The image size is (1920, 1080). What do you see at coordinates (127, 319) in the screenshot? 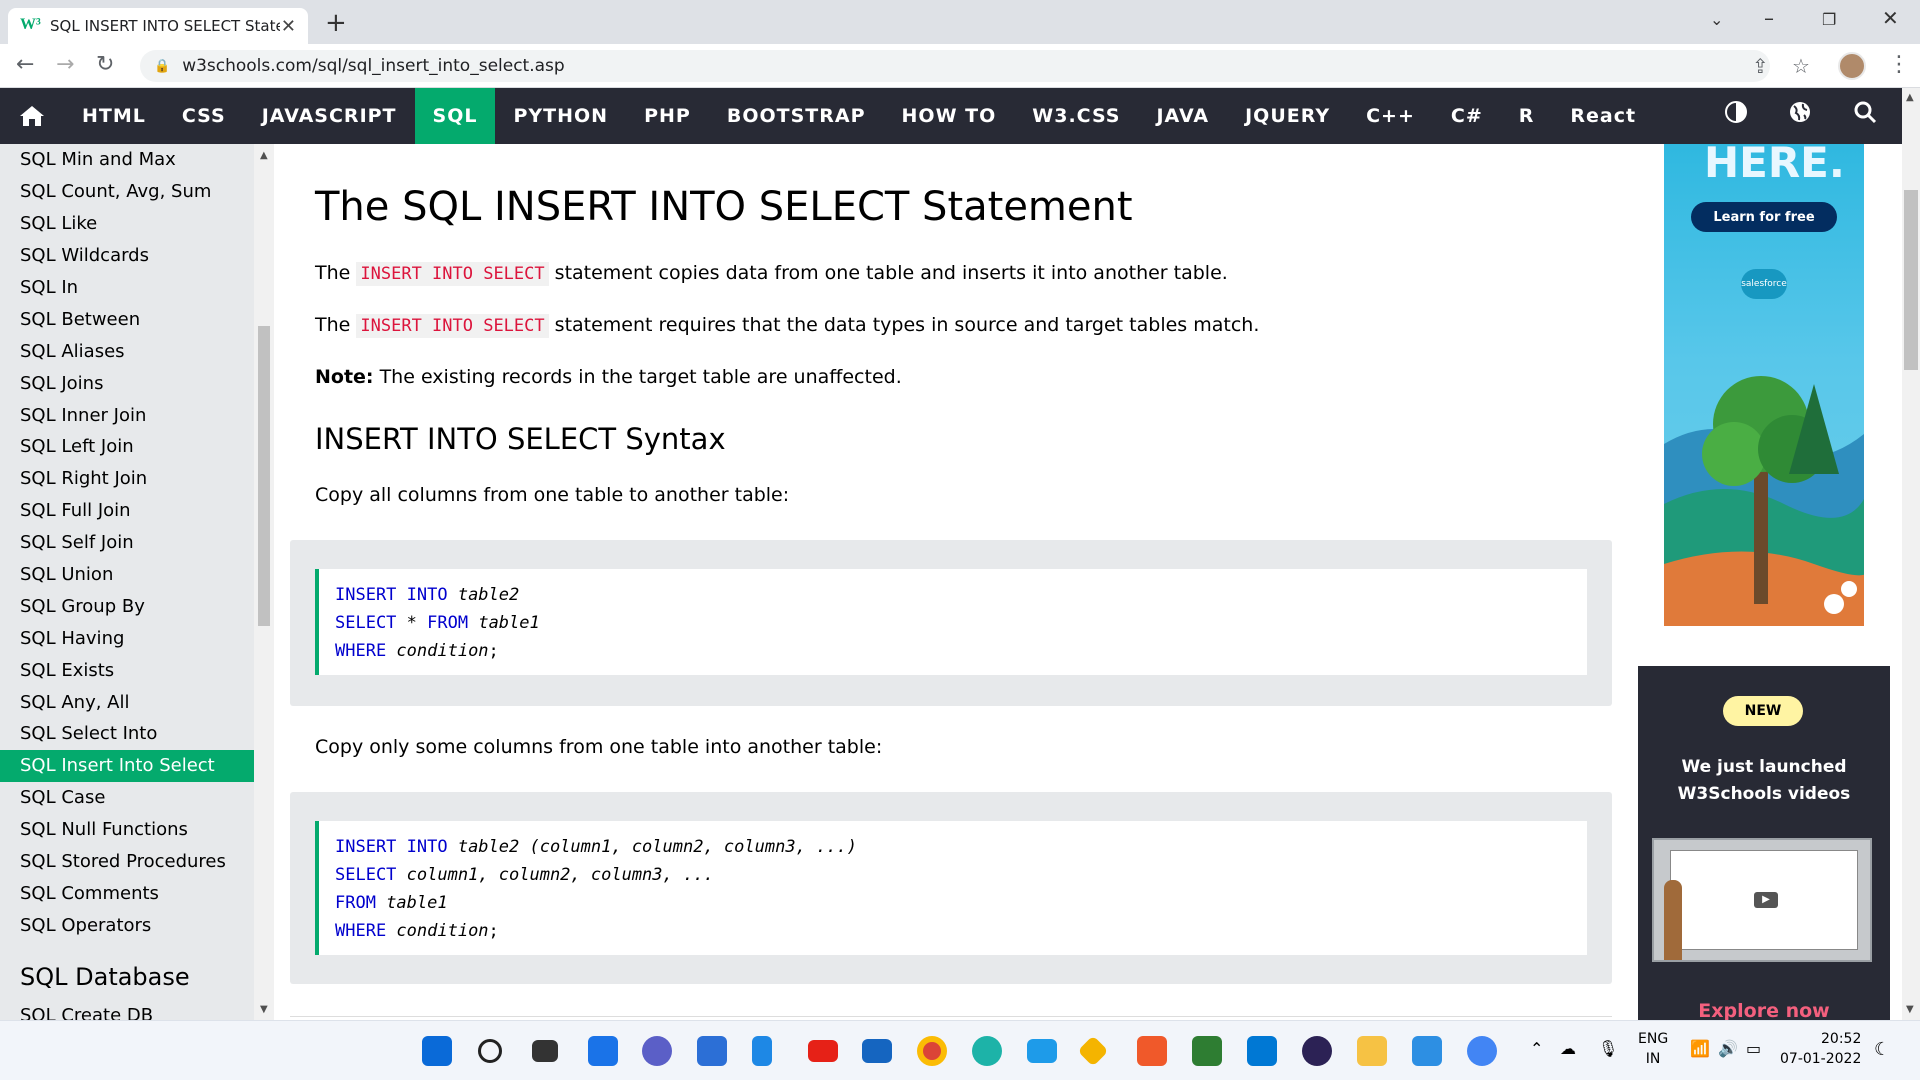
I see `sidebar-item-sql-between: SQL Between` at bounding box center [127, 319].